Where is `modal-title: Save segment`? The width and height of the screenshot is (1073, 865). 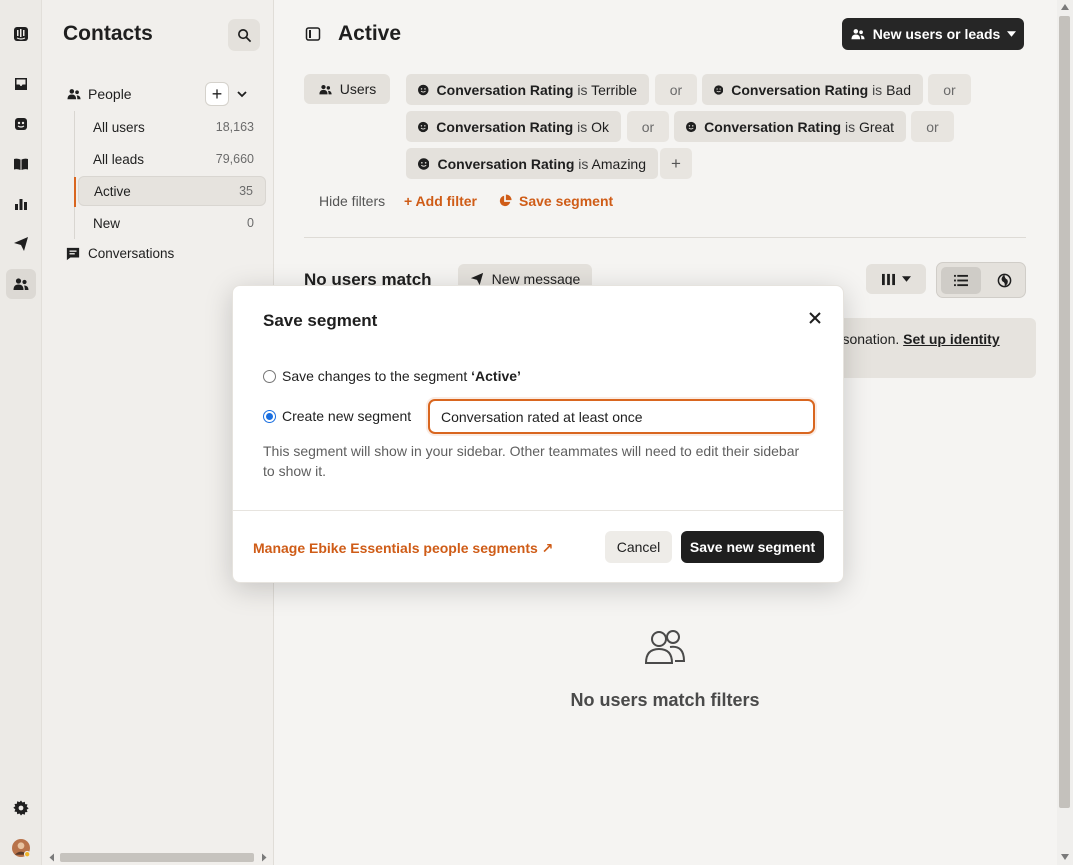
modal-title: Save segment is located at coordinates (320, 320).